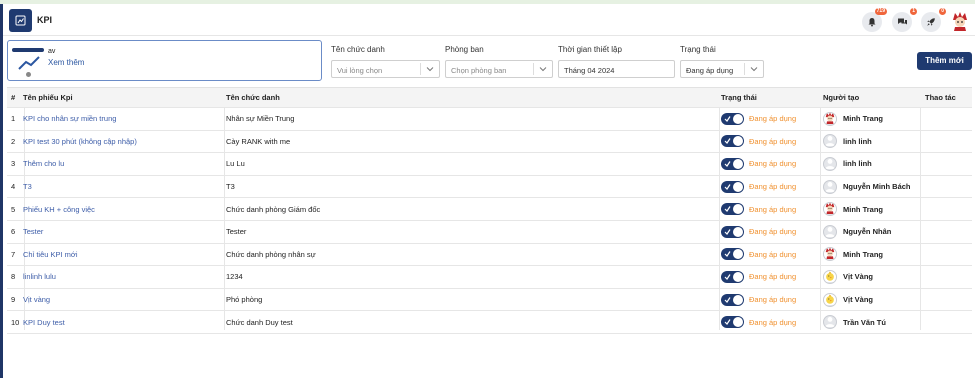 The width and height of the screenshot is (975, 378). Describe the element at coordinates (123, 300) in the screenshot. I see `kpi-name-link: Vịt vàng` at that location.